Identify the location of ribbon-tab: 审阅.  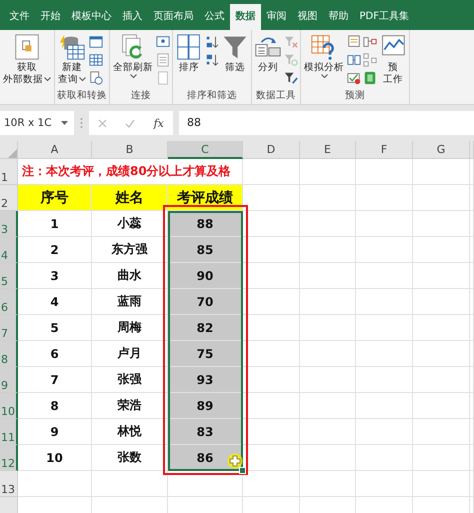
(276, 17).